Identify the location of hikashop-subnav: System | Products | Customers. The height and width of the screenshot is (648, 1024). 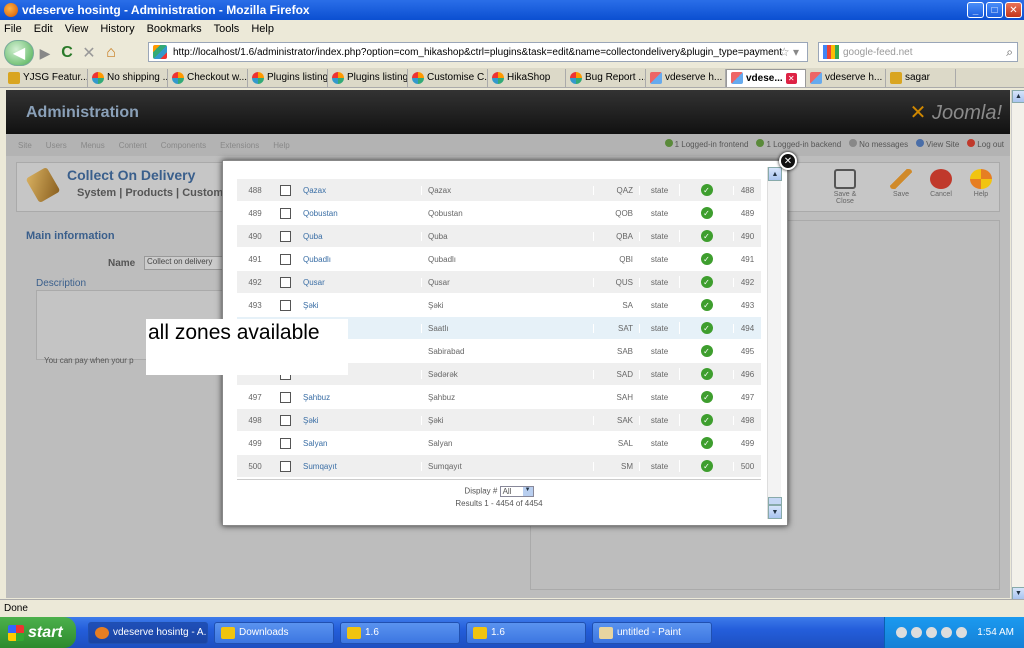
(158, 193).